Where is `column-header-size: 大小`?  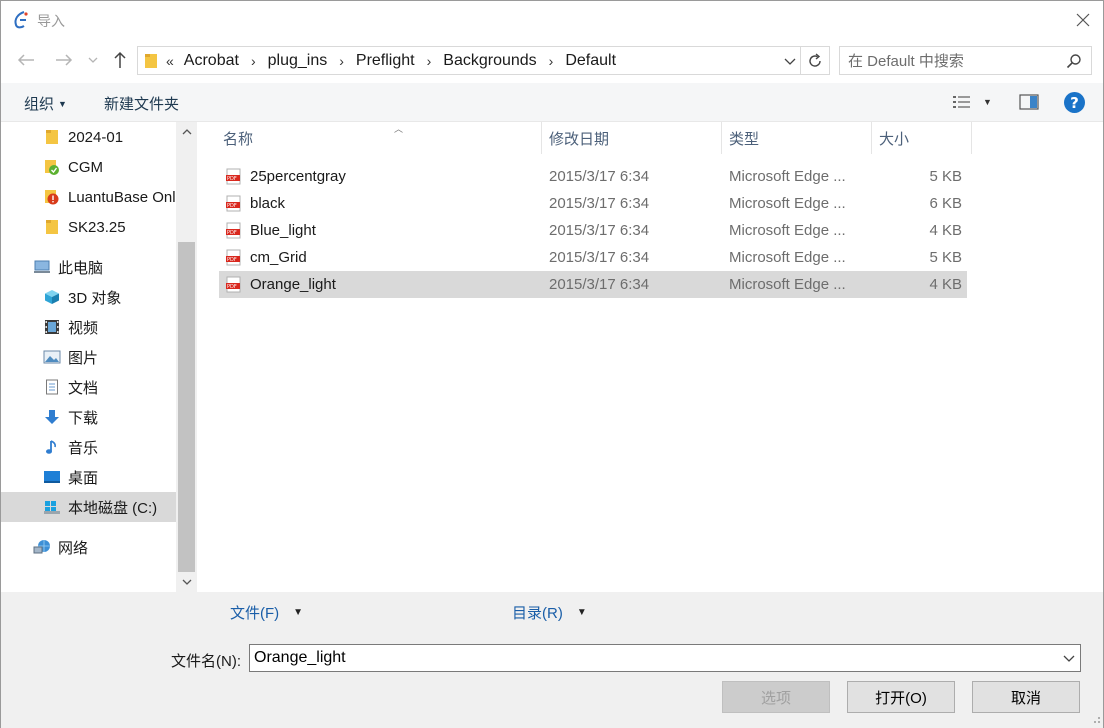
column-header-size: 大小 is located at coordinates (922, 138).